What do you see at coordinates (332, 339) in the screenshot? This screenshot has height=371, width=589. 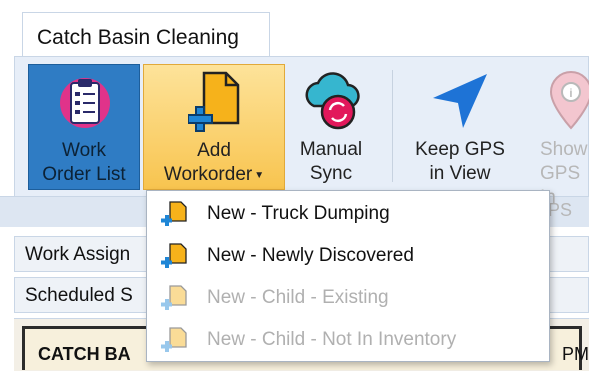 I see `menu-item-label: New - Child - Not In Inventory` at bounding box center [332, 339].